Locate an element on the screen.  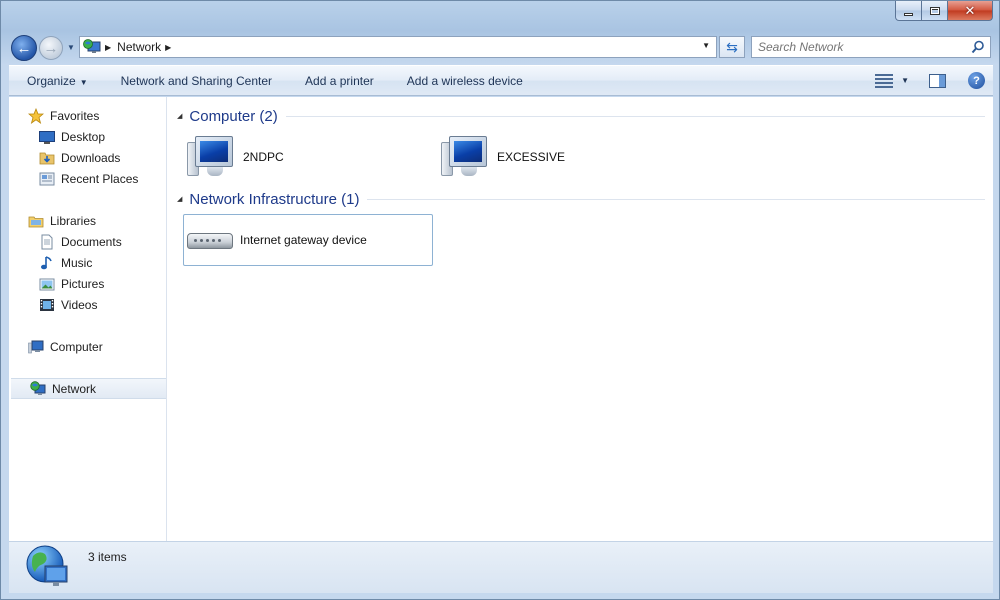
status-bar: 3 items is located at coordinates (501, 567).